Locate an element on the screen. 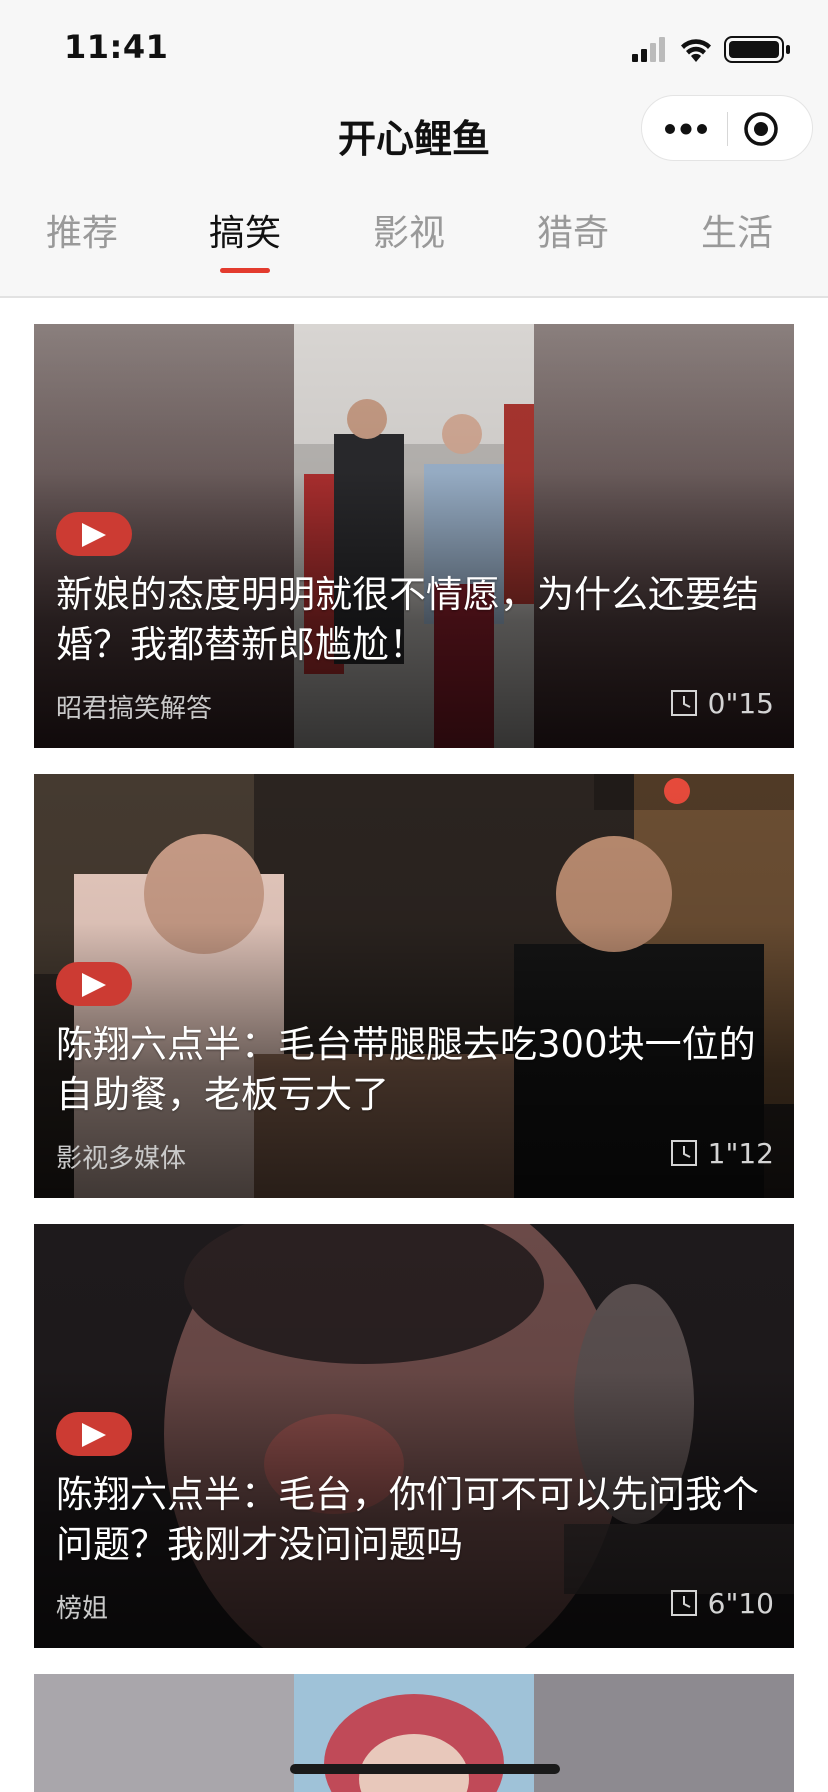 The width and height of the screenshot is (828, 1792). more-dots-icon is located at coordinates (686, 129).